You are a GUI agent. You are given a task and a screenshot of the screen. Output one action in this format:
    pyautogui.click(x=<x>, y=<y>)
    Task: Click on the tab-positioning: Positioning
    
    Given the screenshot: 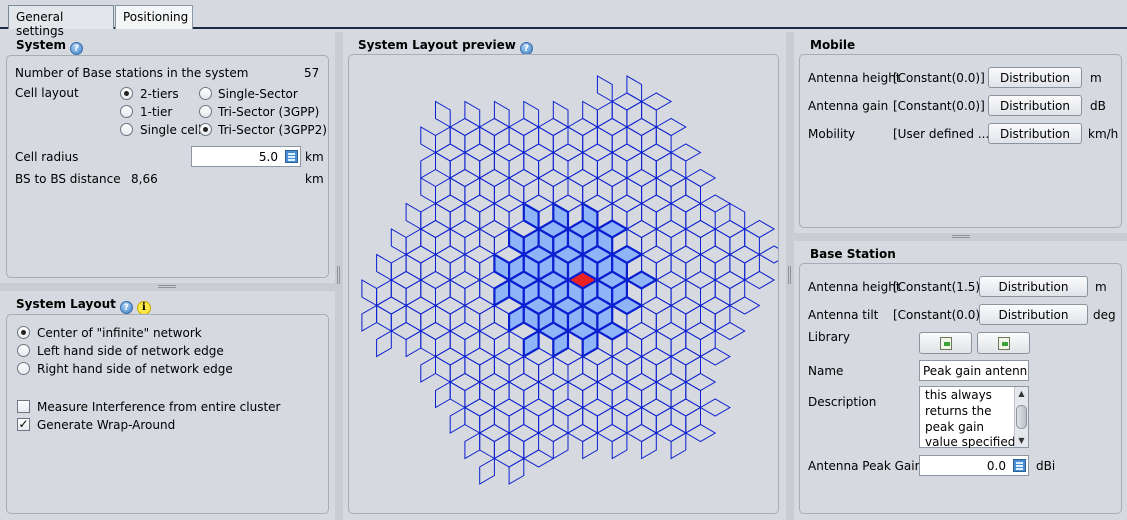 What is the action you would take?
    pyautogui.click(x=154, y=17)
    